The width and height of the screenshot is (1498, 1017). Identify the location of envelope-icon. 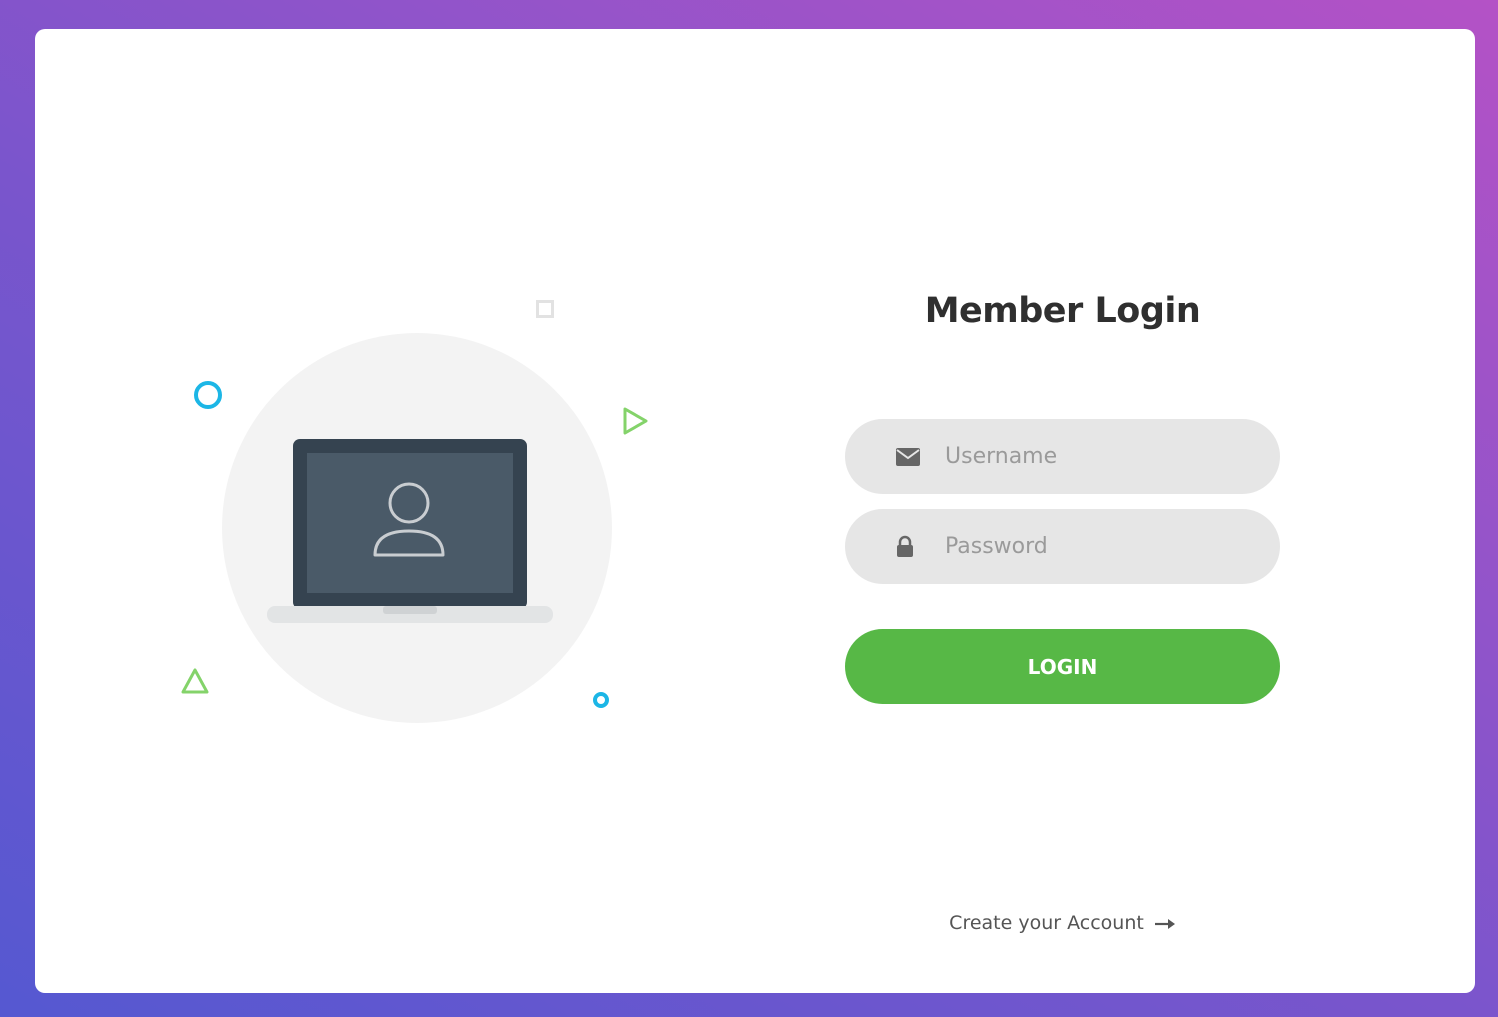
(908, 457).